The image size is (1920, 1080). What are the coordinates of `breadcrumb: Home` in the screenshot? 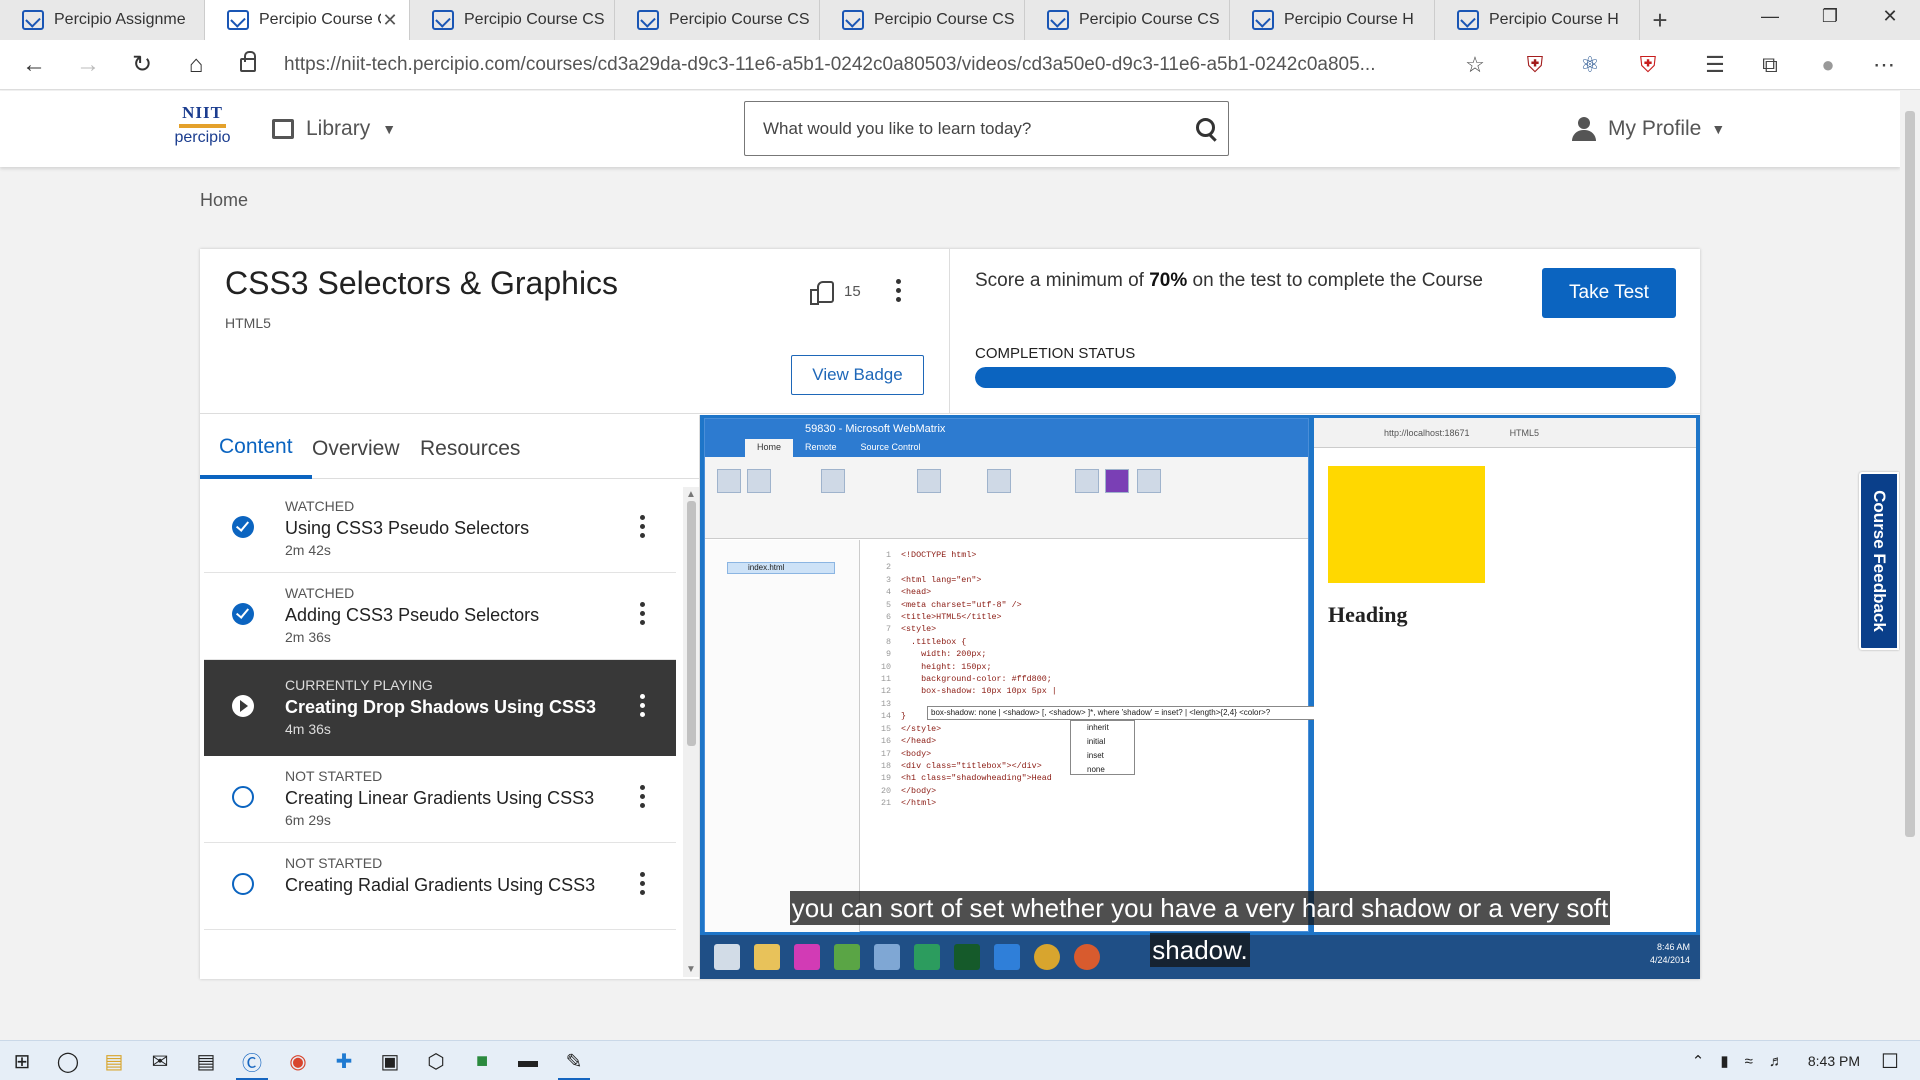 It's located at (224, 200).